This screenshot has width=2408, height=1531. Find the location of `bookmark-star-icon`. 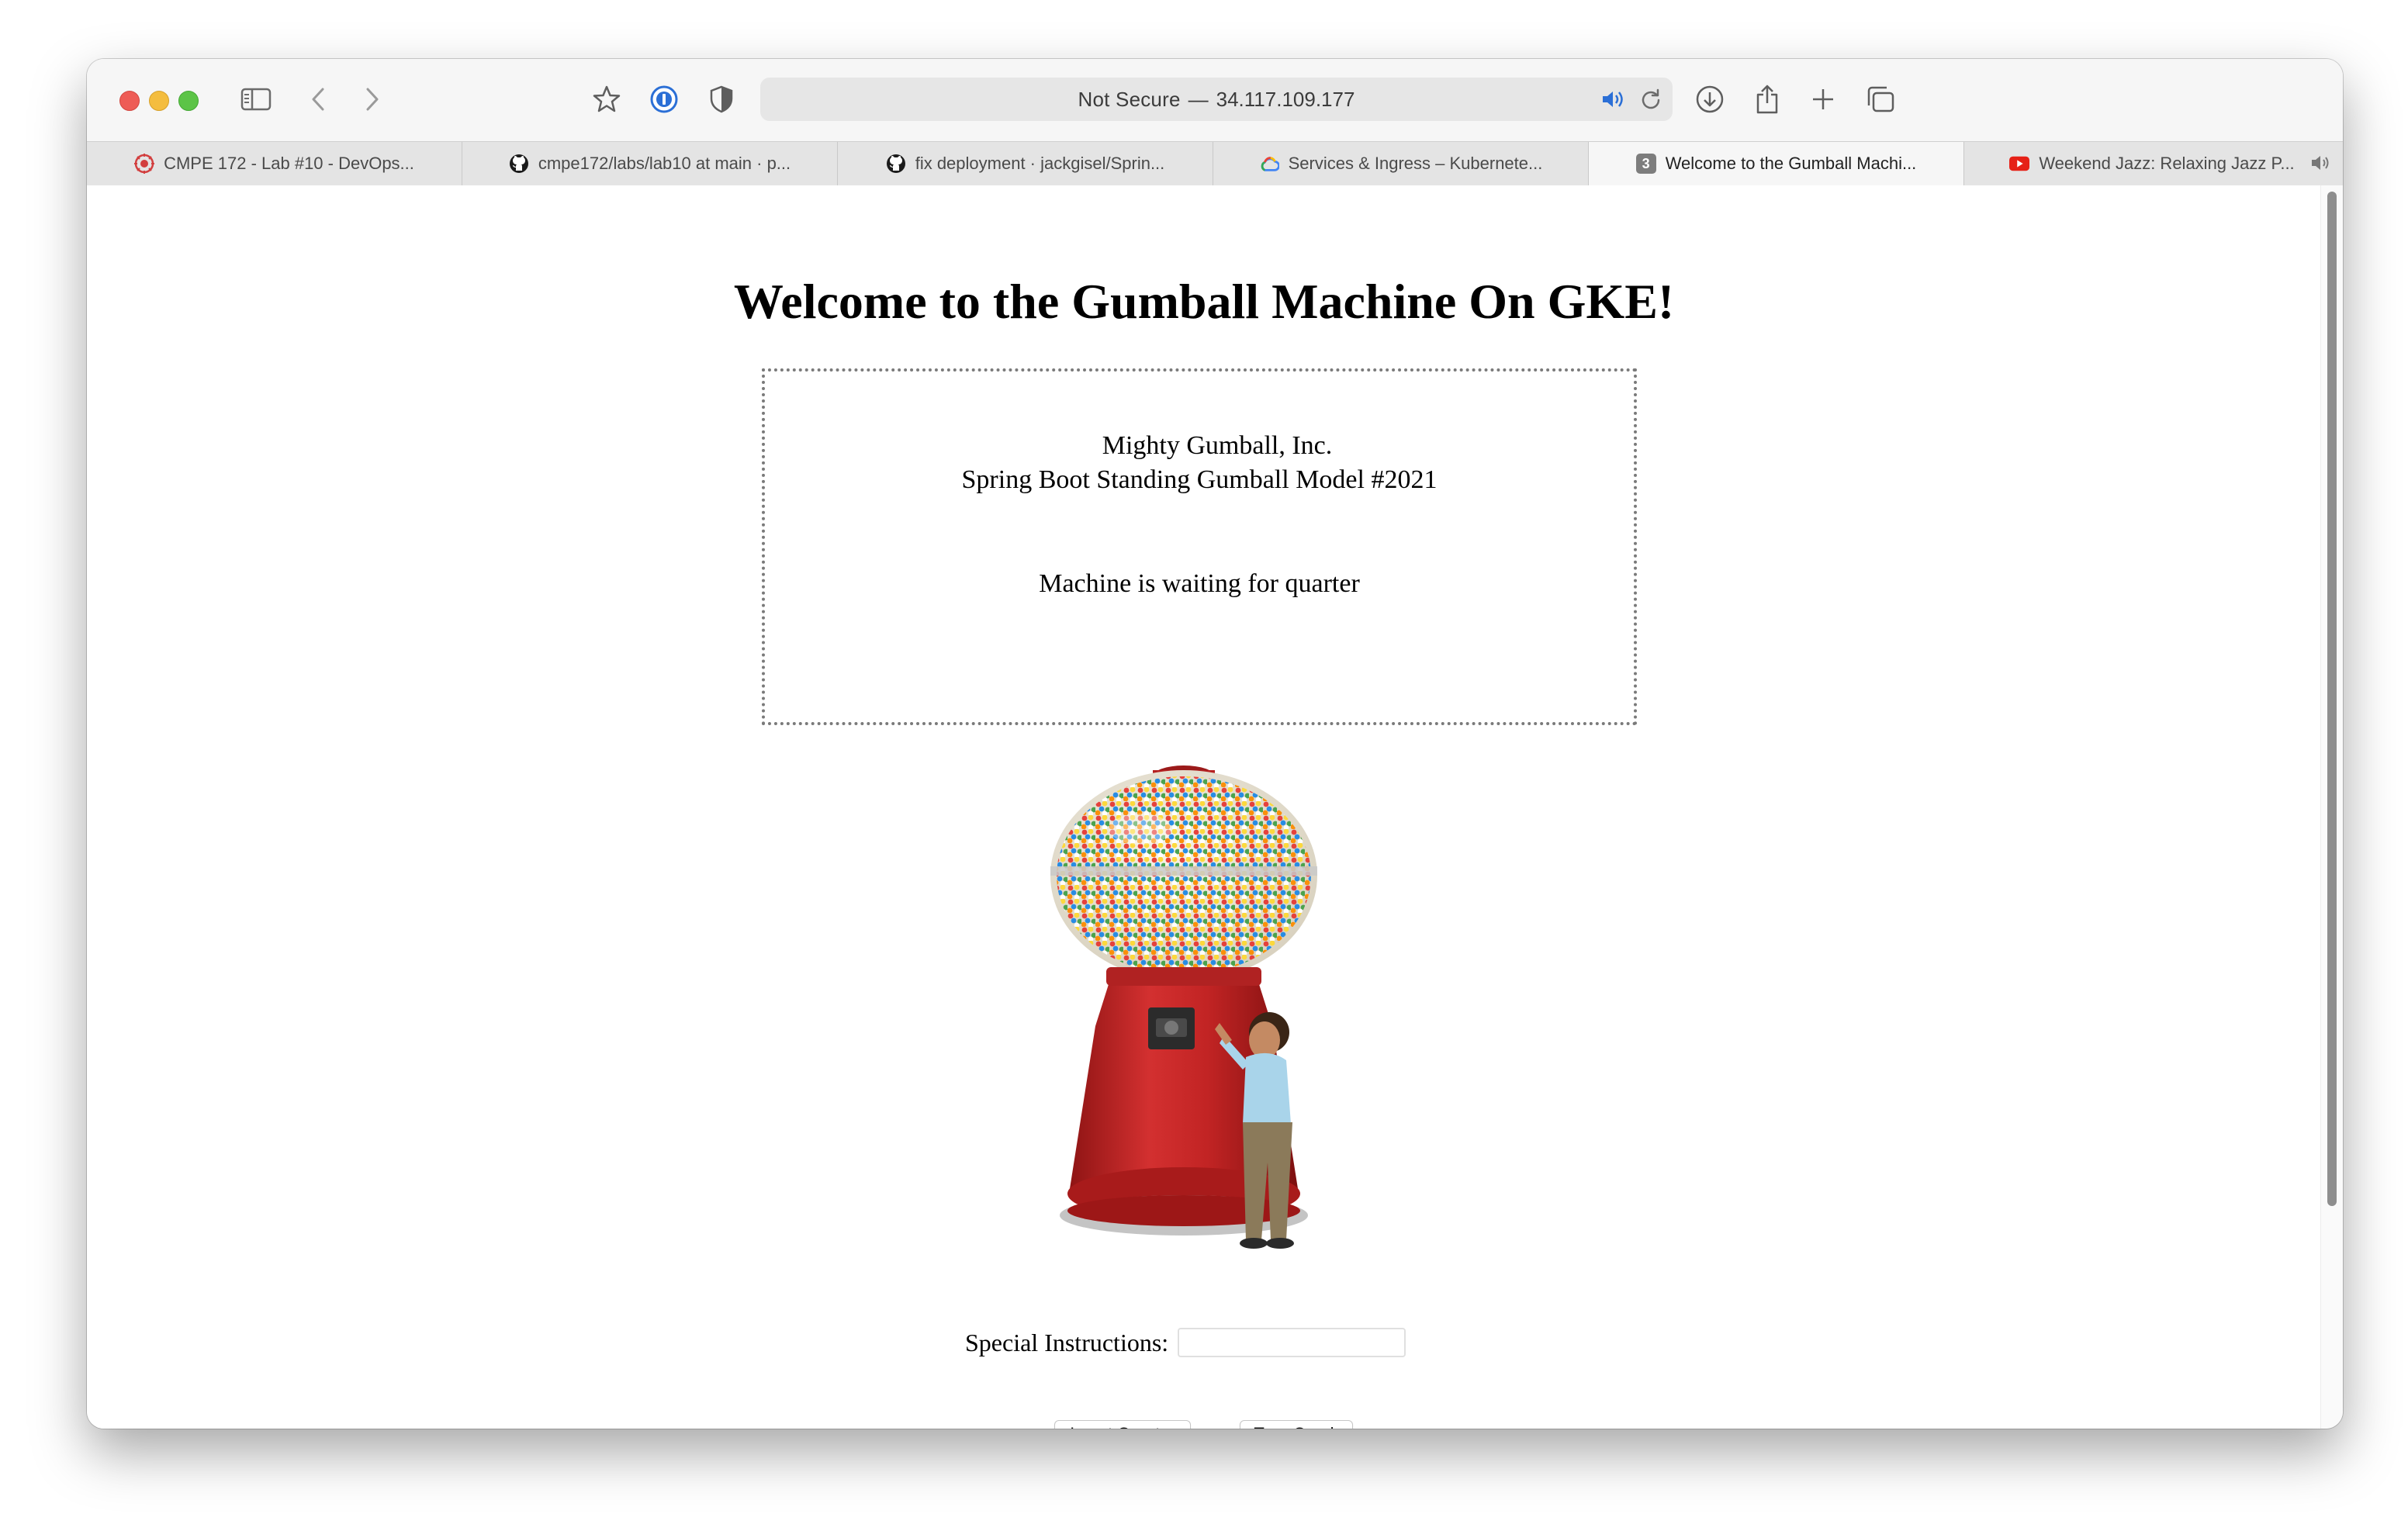

bookmark-star-icon is located at coordinates (606, 99).